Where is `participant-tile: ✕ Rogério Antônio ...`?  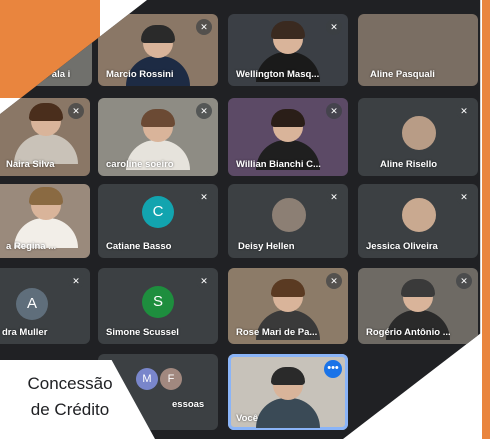
participant-tile: ✕ Rogério Antônio ... is located at coordinates (418, 306).